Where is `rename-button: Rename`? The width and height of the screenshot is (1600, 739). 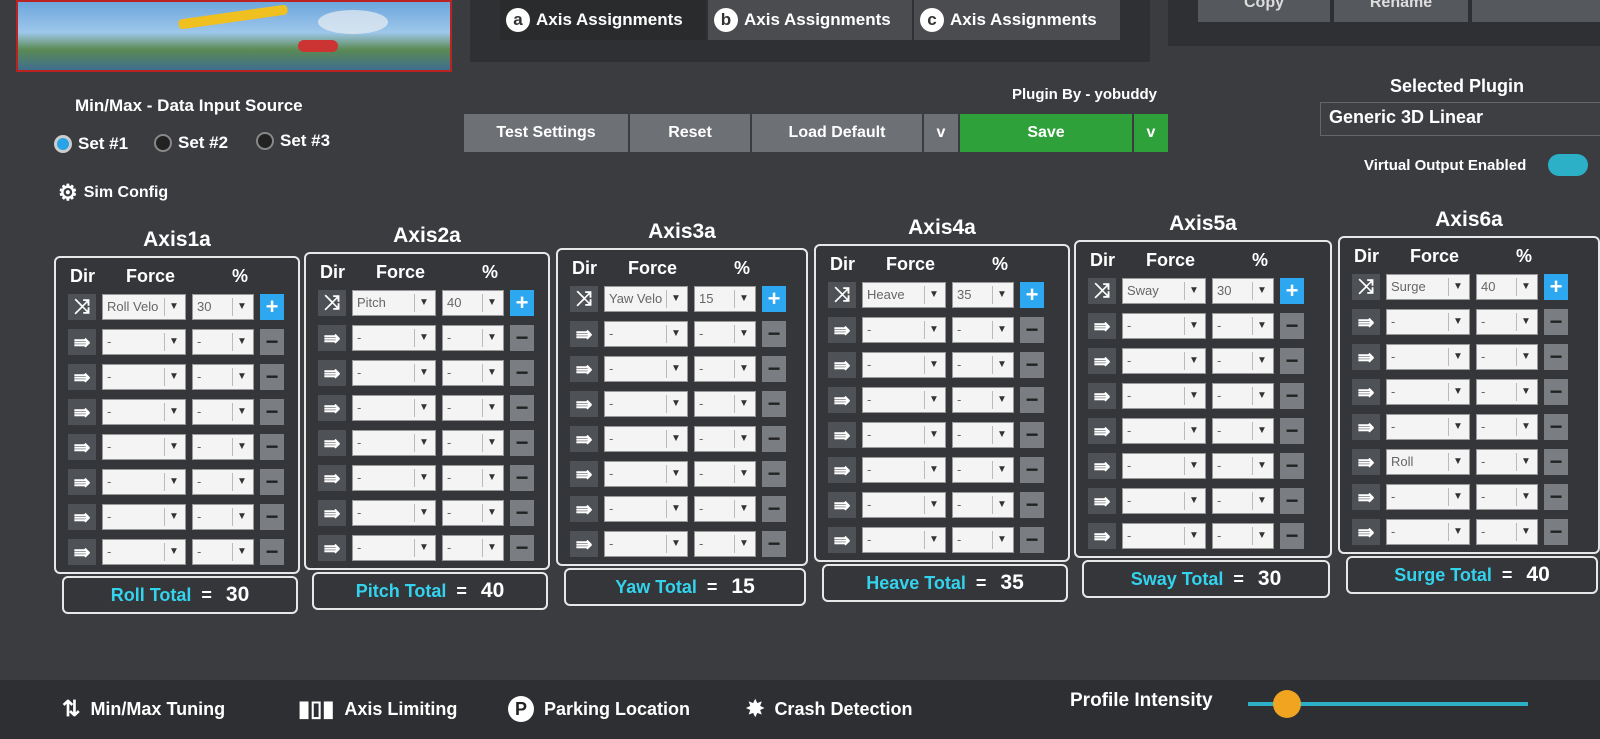
rename-button: Rename is located at coordinates (1401, 11).